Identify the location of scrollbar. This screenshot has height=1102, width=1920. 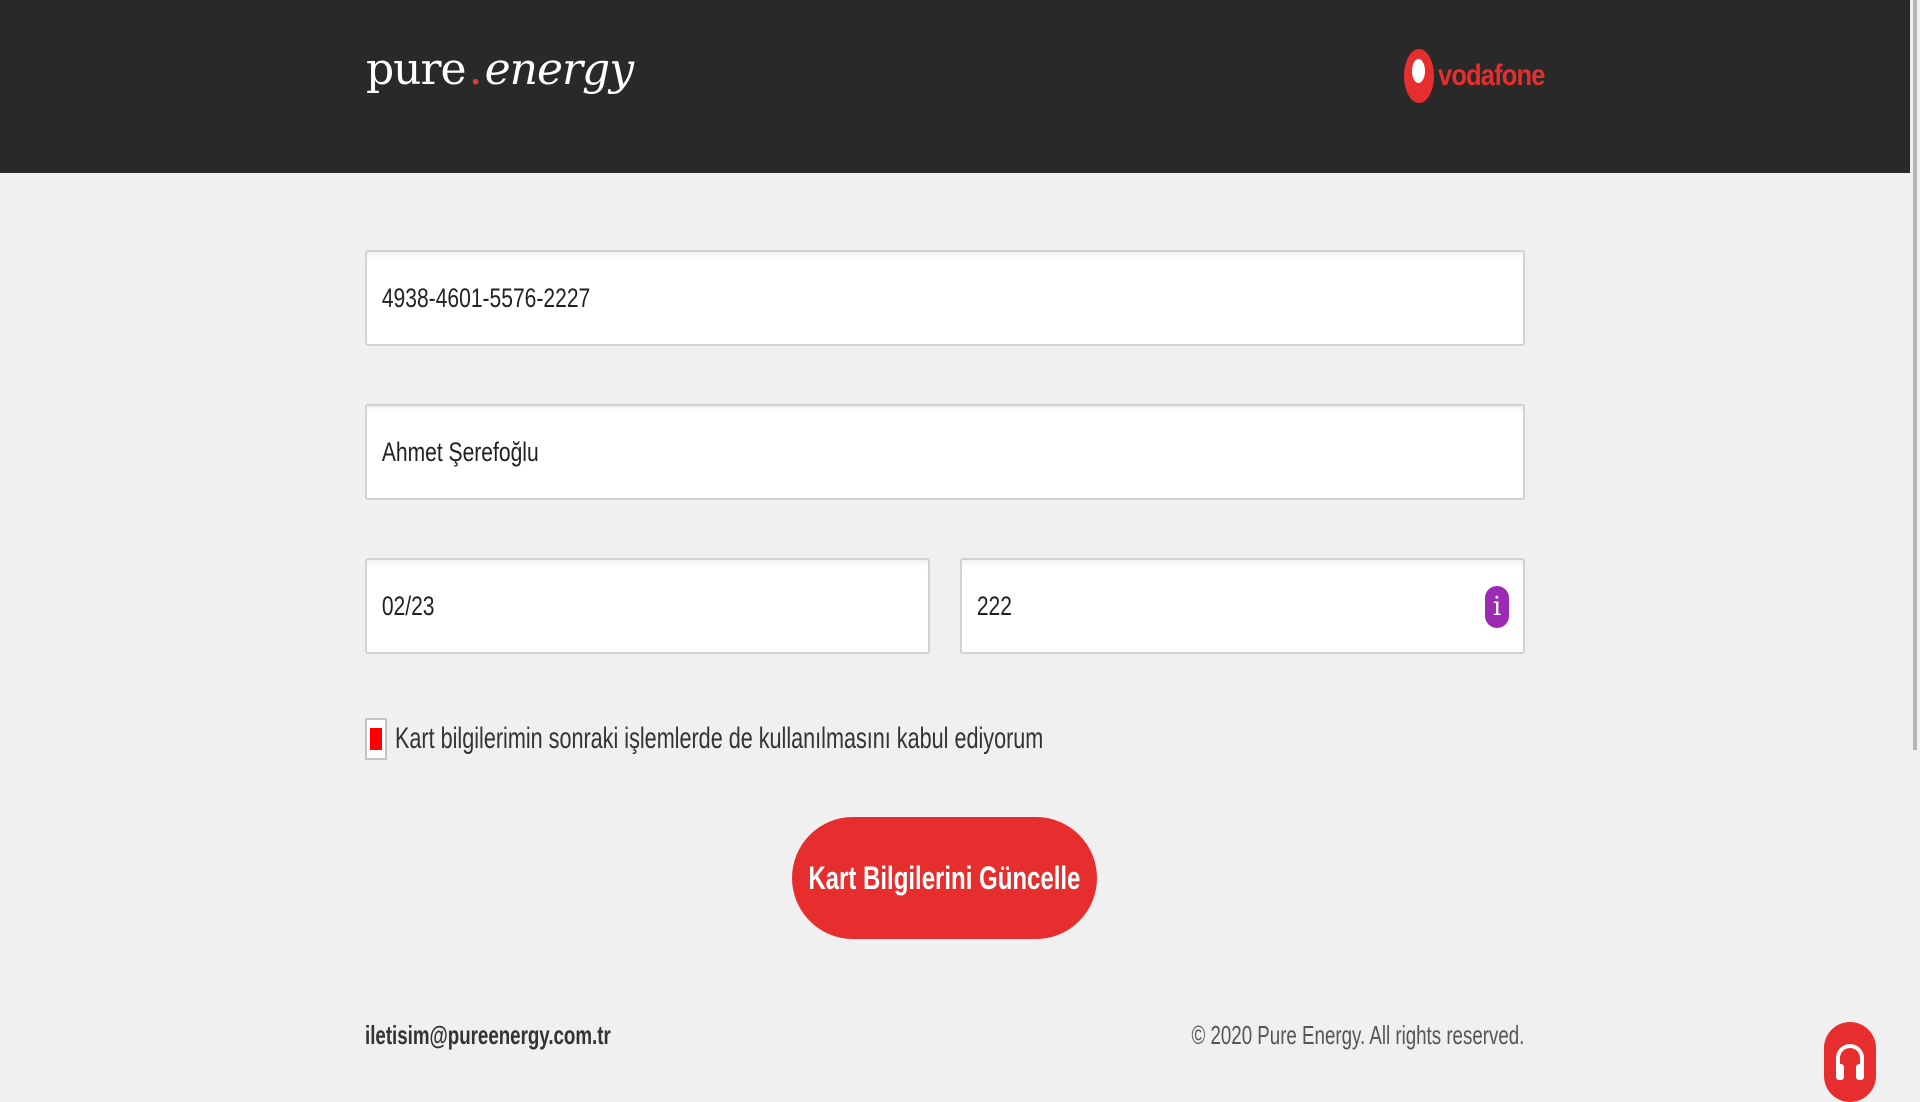
(1915, 544).